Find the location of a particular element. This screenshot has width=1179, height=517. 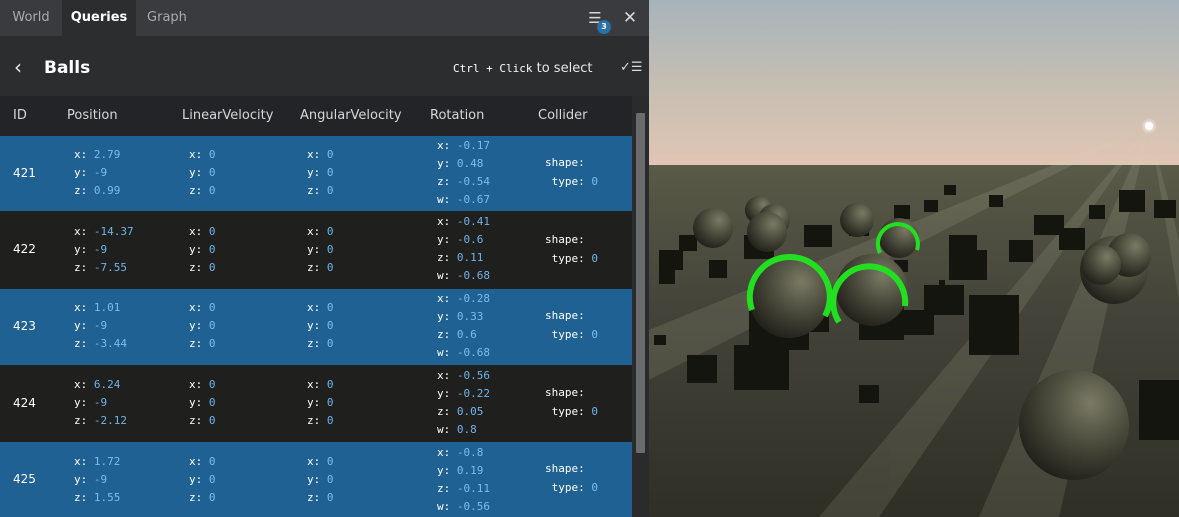

rotation-cell: x: -0.41 y: -0.6 z: 0.11 w: -0.68 is located at coordinates (463, 248).